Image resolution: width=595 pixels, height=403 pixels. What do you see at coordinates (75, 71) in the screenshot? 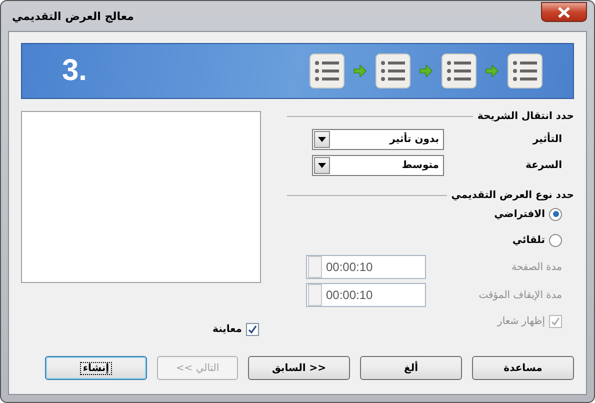
I see `step-number: 3.` at bounding box center [75, 71].